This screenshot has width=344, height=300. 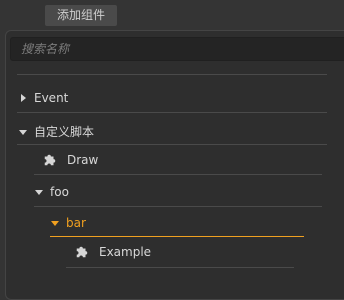 I want to click on tree-item-label: 自定义脚本, so click(x=64, y=132).